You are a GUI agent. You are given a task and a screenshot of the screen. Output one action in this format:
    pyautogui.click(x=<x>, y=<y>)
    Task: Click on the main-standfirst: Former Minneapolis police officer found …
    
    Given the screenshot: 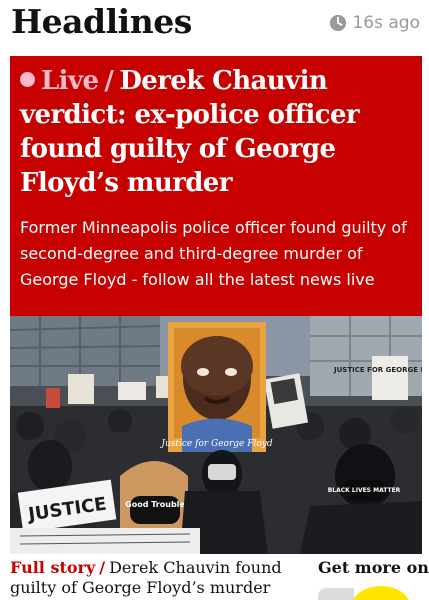 What is the action you would take?
    pyautogui.click(x=213, y=253)
    